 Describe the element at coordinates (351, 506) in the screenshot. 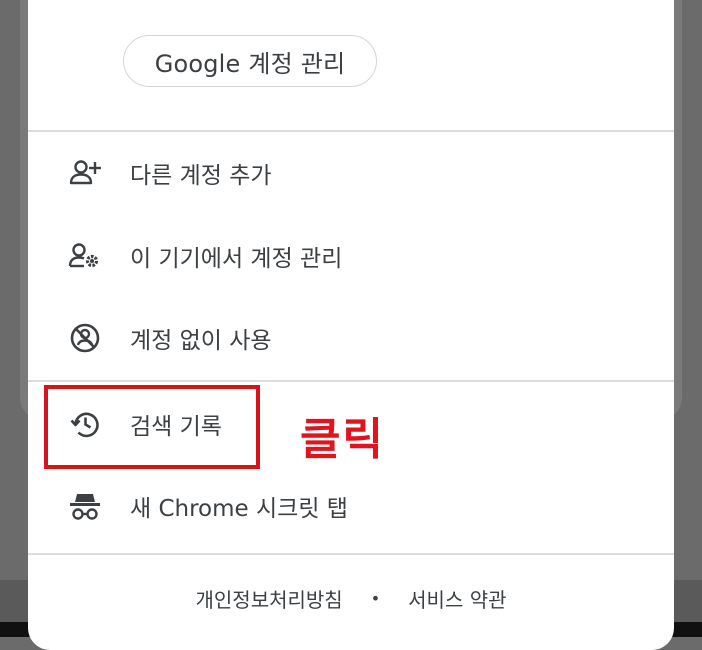

I see `menu-item-incognito-tab: 새 Chrome 시크릿 탭` at that location.